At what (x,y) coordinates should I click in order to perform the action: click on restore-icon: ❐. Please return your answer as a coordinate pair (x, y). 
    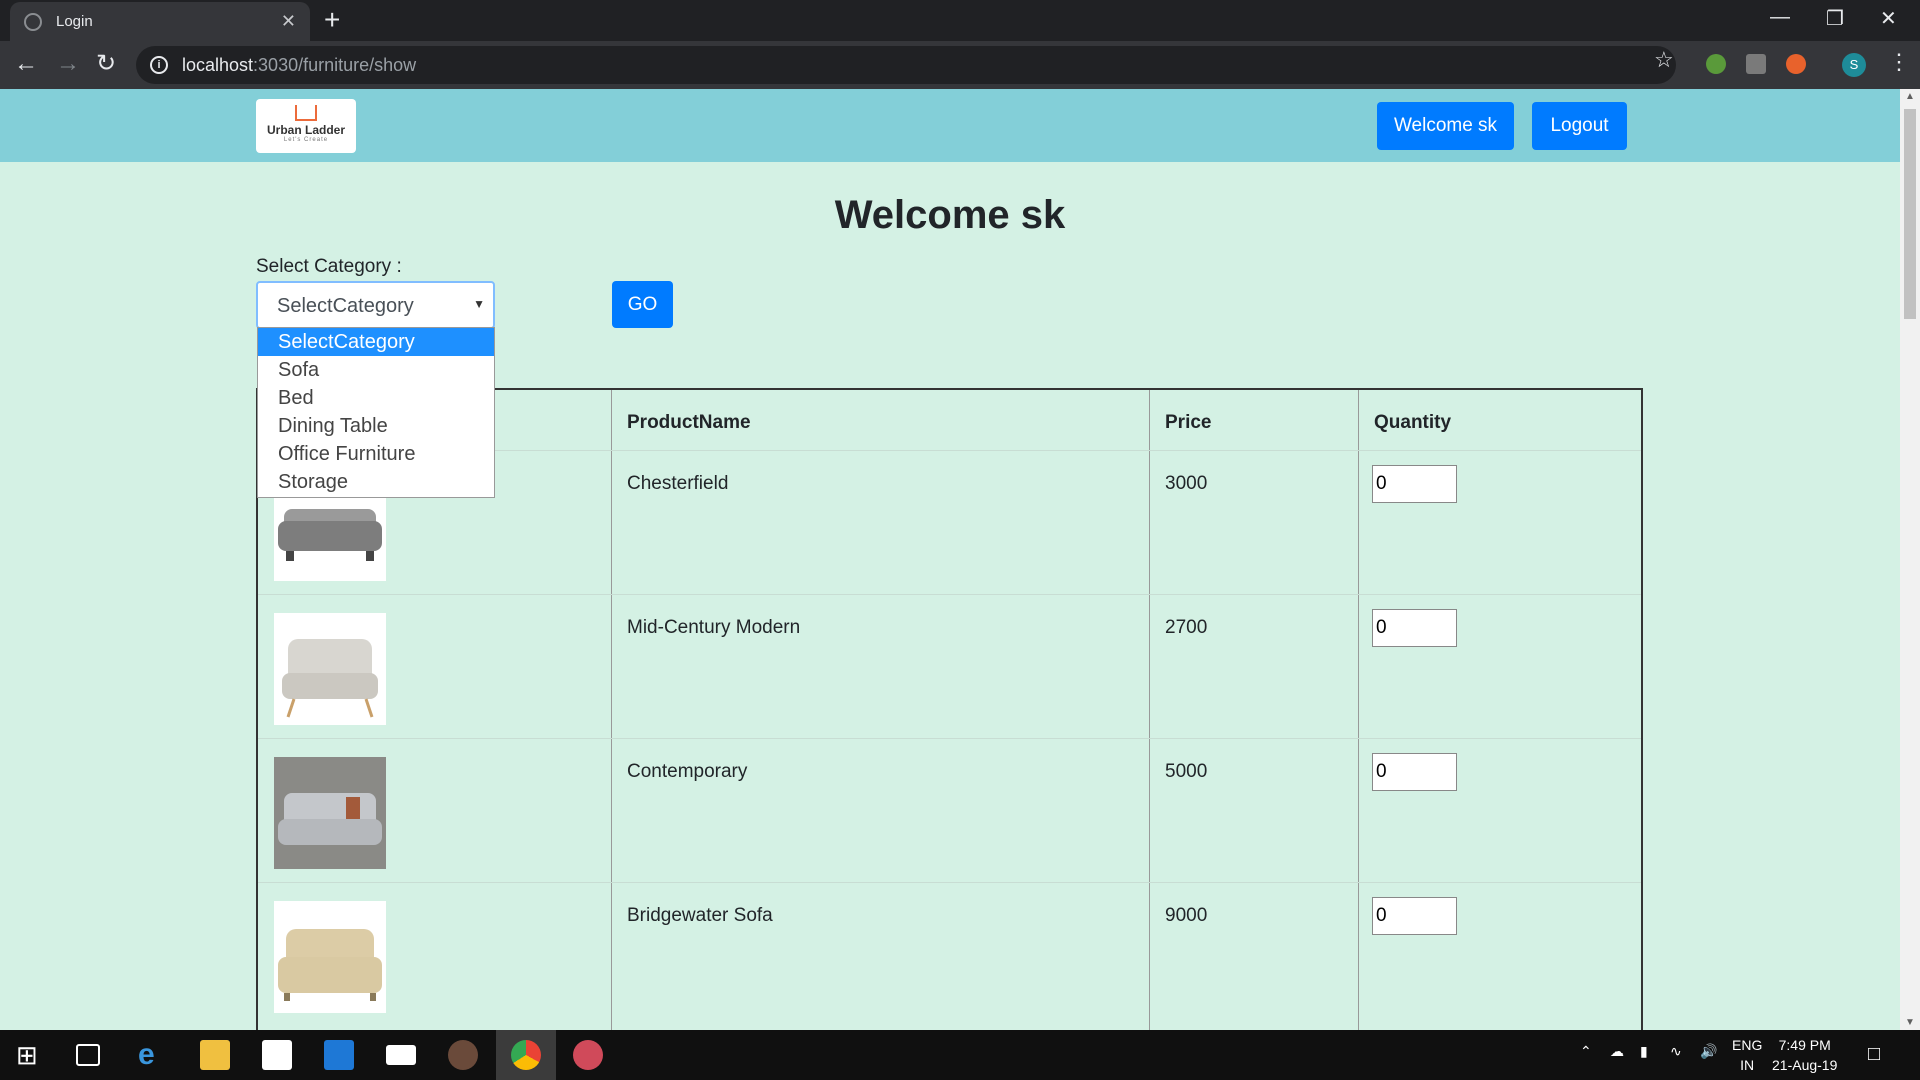
    Looking at the image, I should click on (1835, 18).